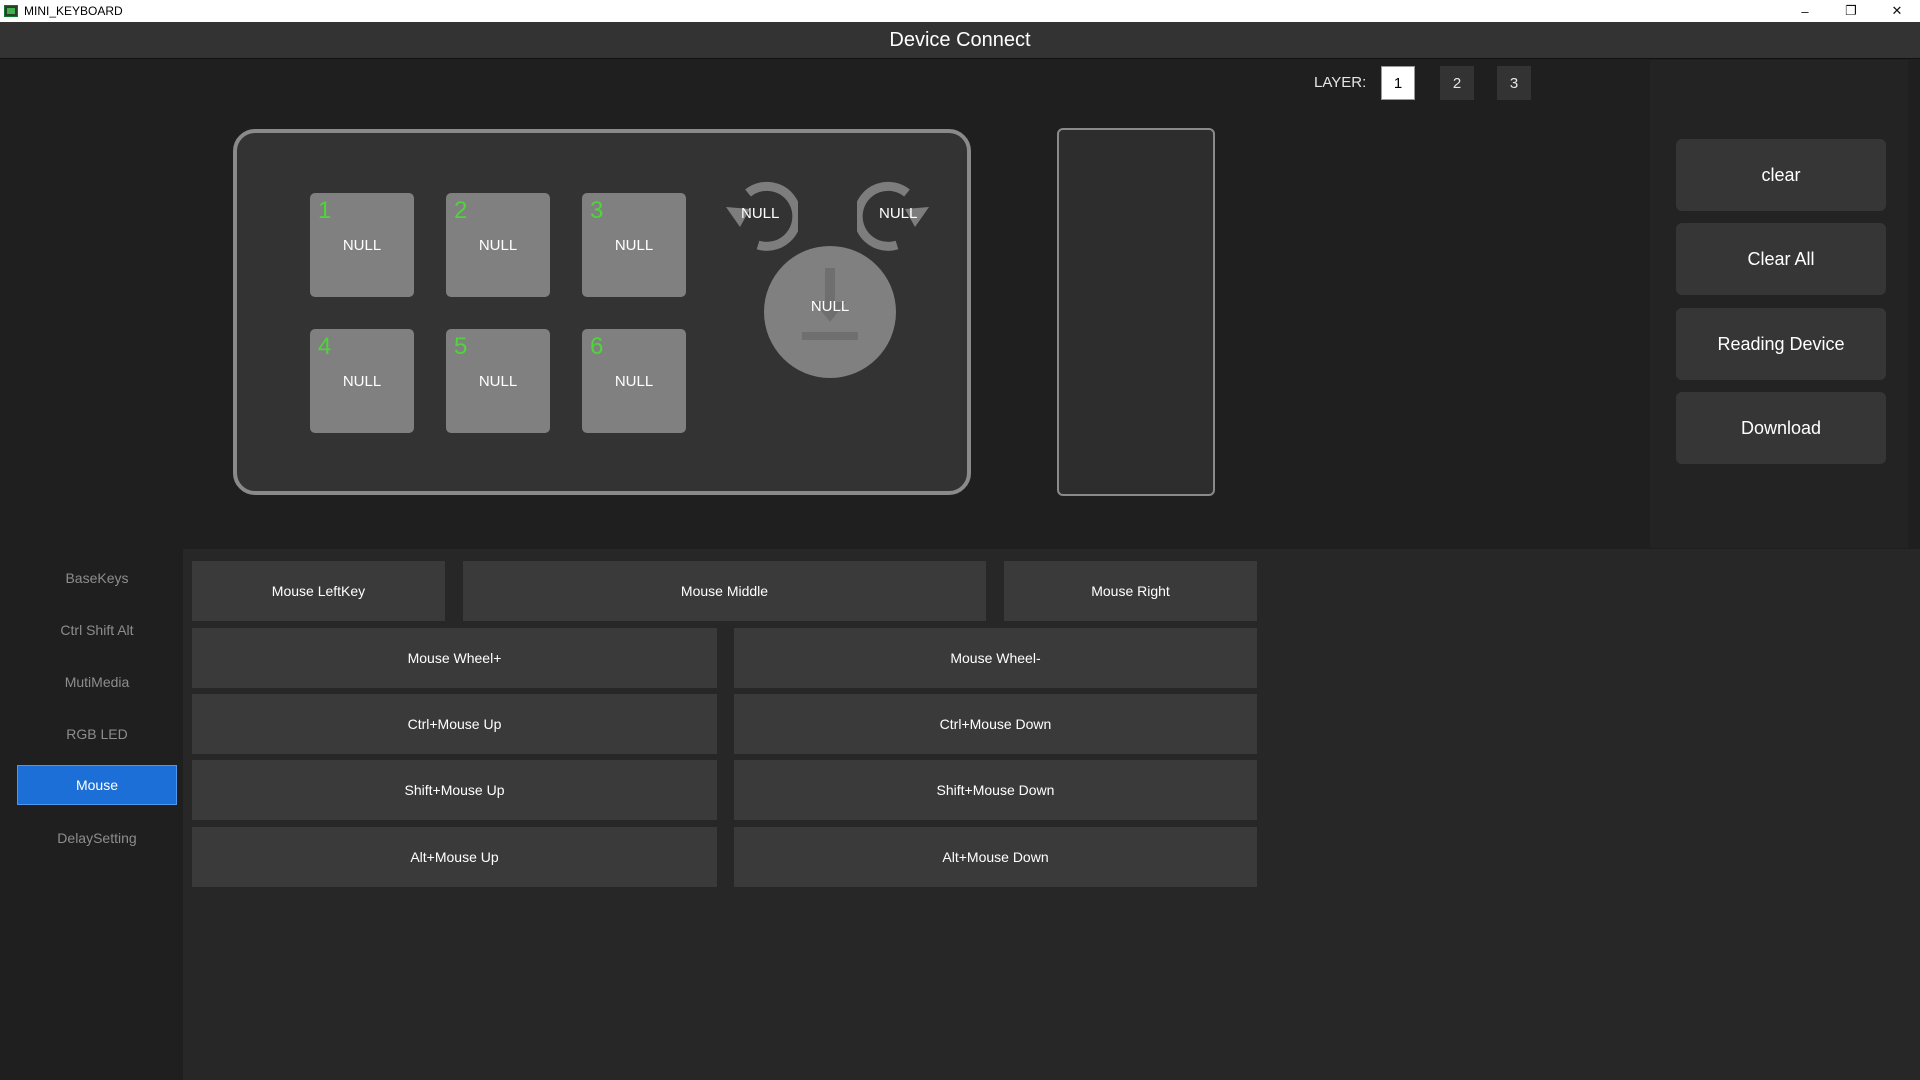 This screenshot has width=1920, height=1080. What do you see at coordinates (97, 630) in the screenshot?
I see `sidebar-item-ctrl-shift-alt: Ctrl Shift Alt` at bounding box center [97, 630].